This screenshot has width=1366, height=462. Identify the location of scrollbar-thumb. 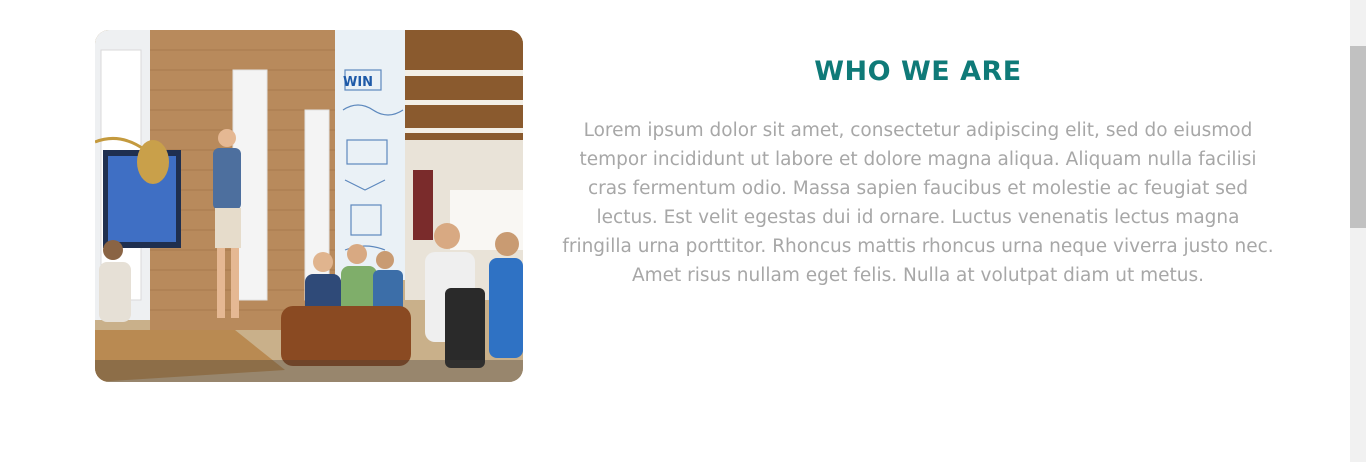
(1358, 137).